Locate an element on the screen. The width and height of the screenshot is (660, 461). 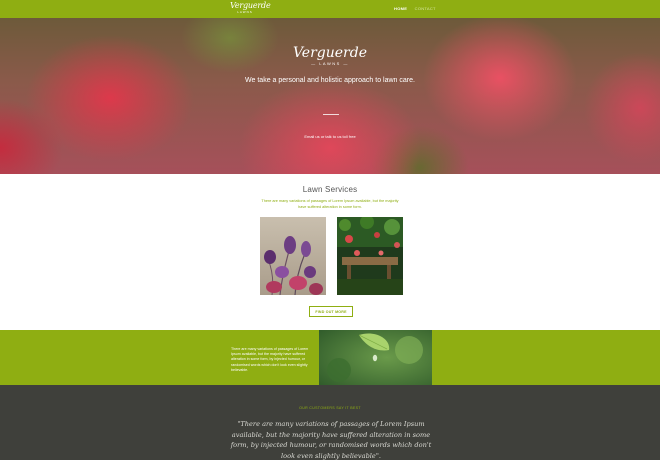
nav-contact-link: CONTACT is located at coordinates (425, 8).